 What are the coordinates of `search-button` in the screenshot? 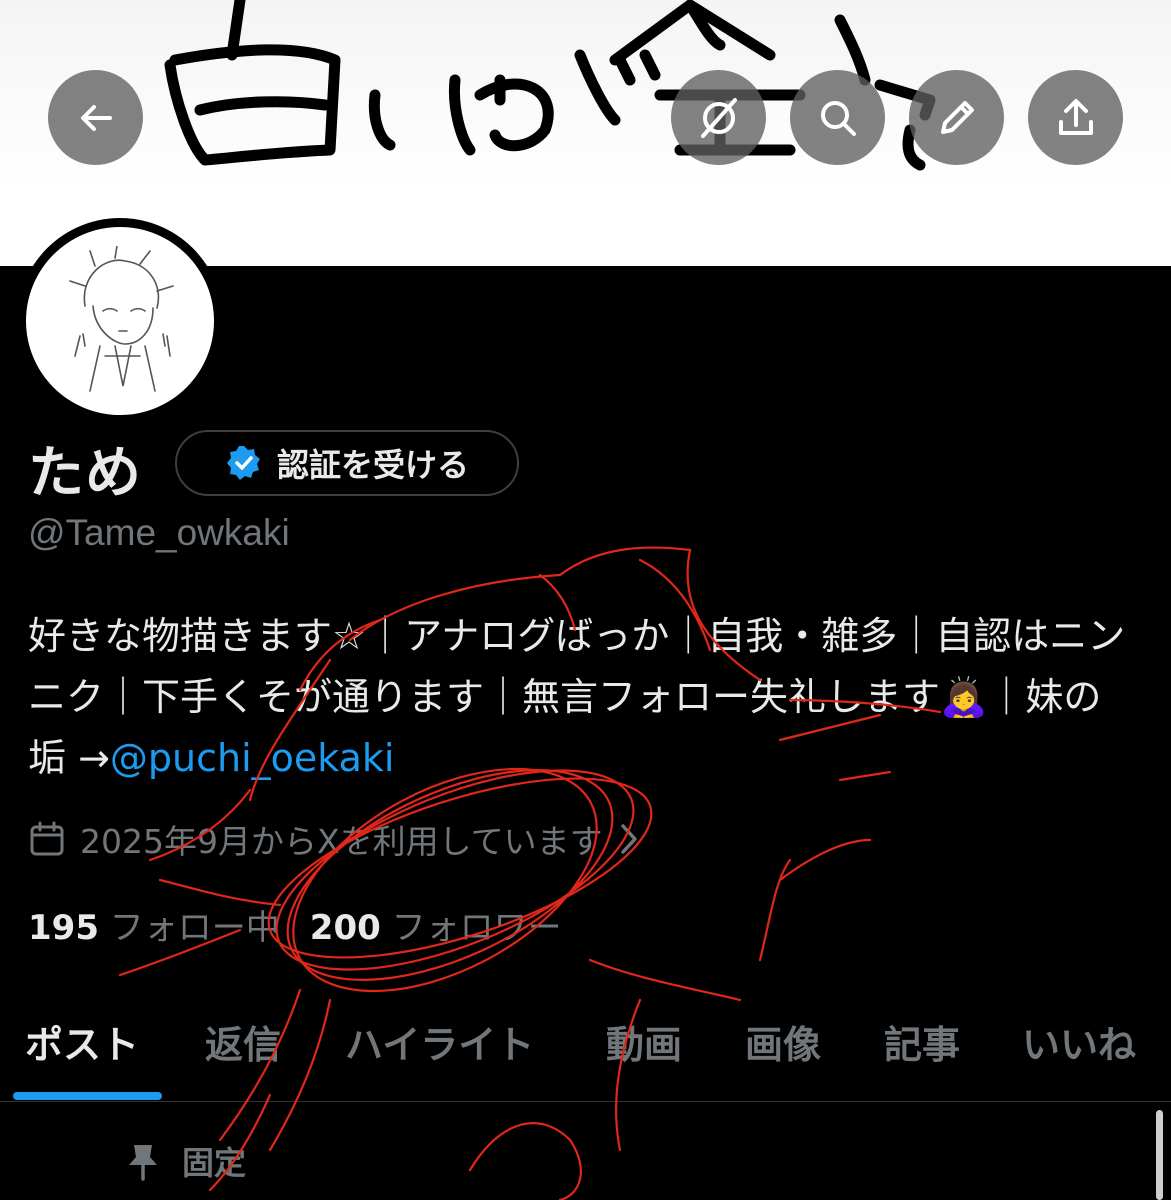 It's located at (837, 117).